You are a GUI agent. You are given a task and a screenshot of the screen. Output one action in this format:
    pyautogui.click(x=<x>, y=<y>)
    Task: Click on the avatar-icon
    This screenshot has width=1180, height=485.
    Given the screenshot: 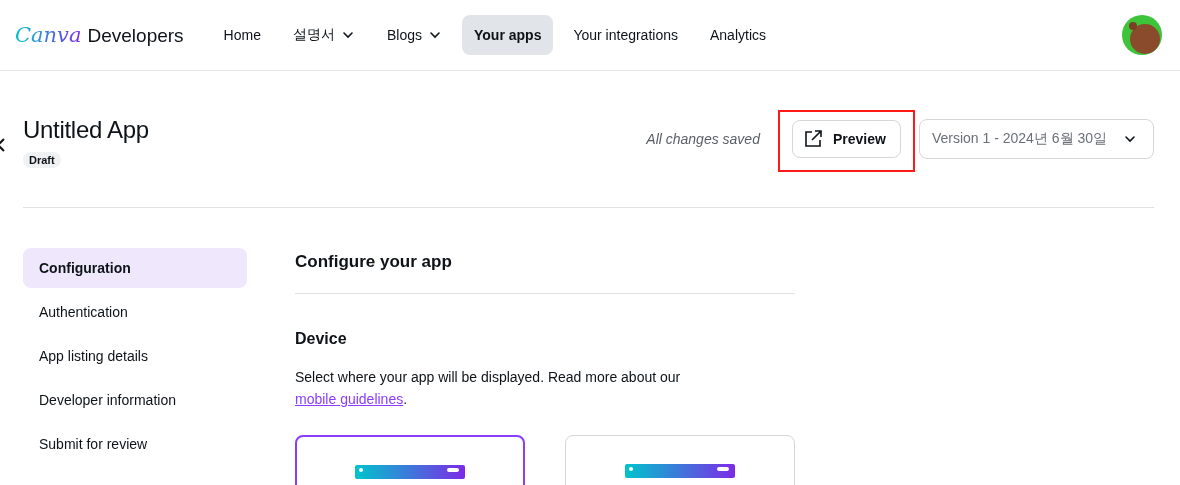 What is the action you would take?
    pyautogui.click(x=1142, y=35)
    